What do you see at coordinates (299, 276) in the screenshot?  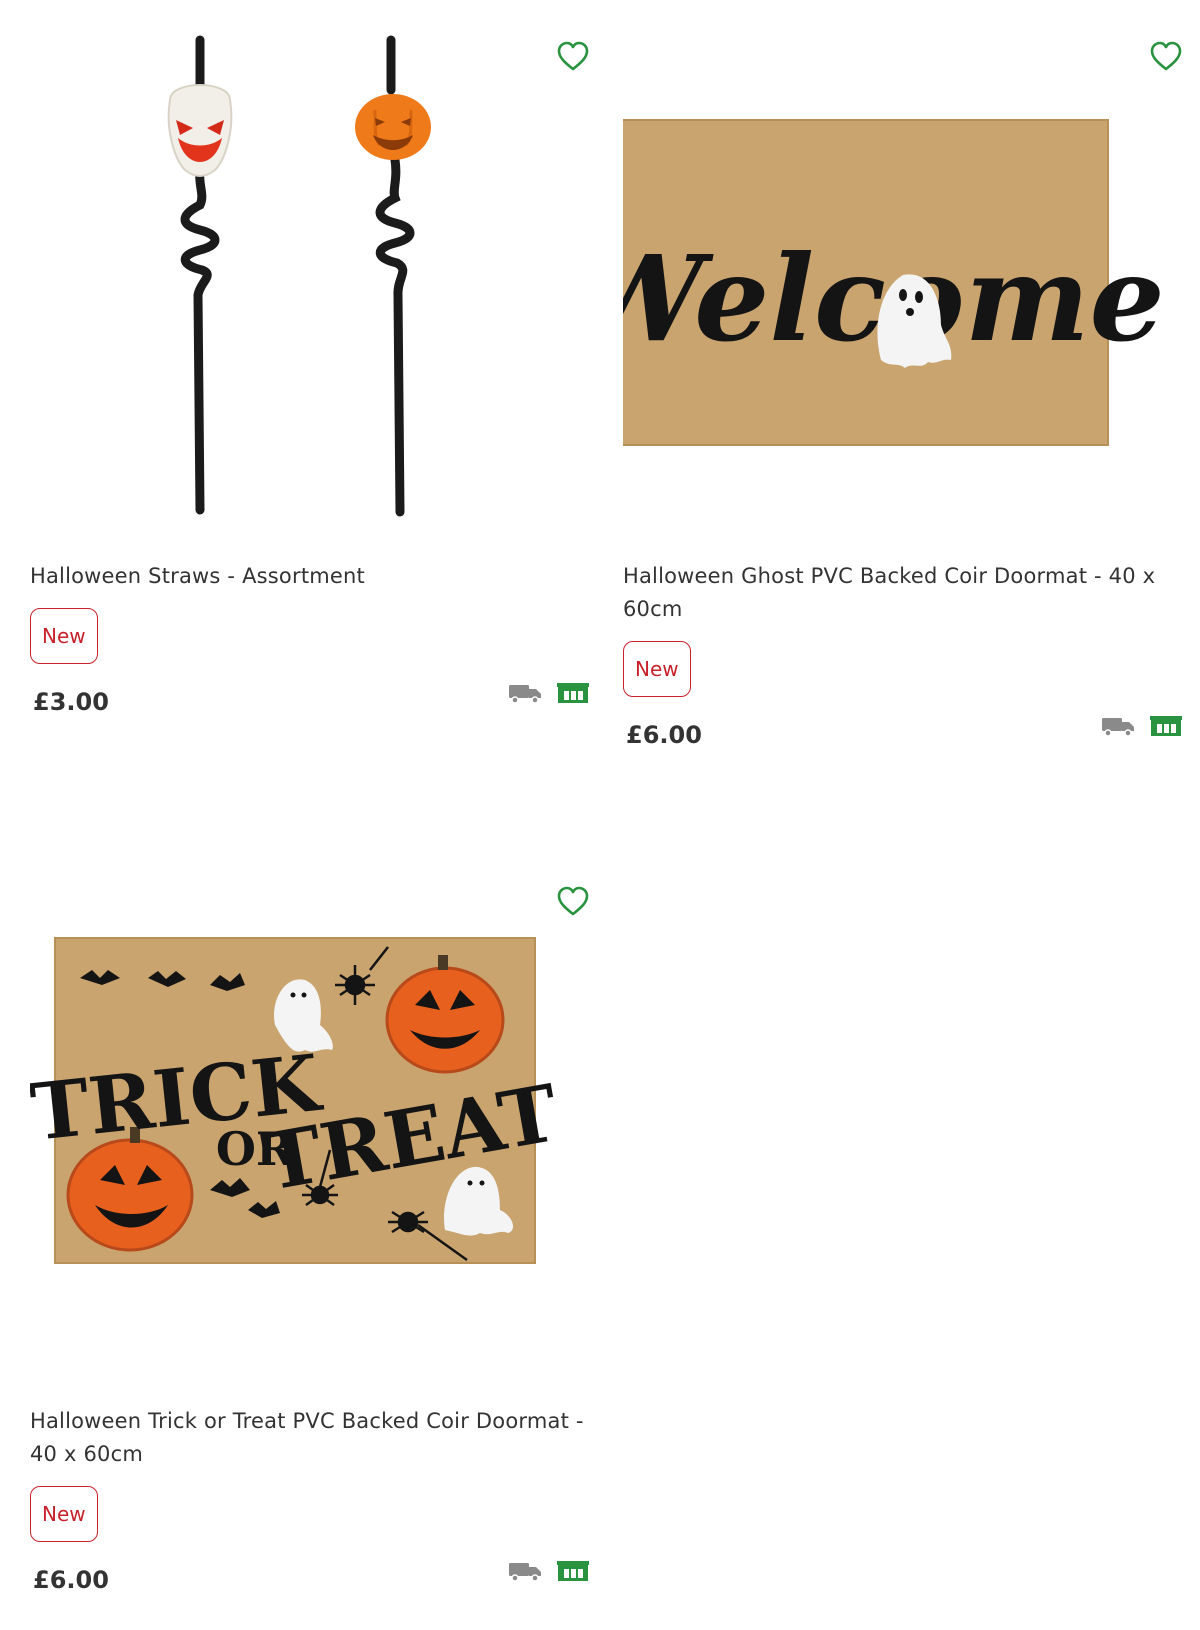 I see `halloween-straws-image` at bounding box center [299, 276].